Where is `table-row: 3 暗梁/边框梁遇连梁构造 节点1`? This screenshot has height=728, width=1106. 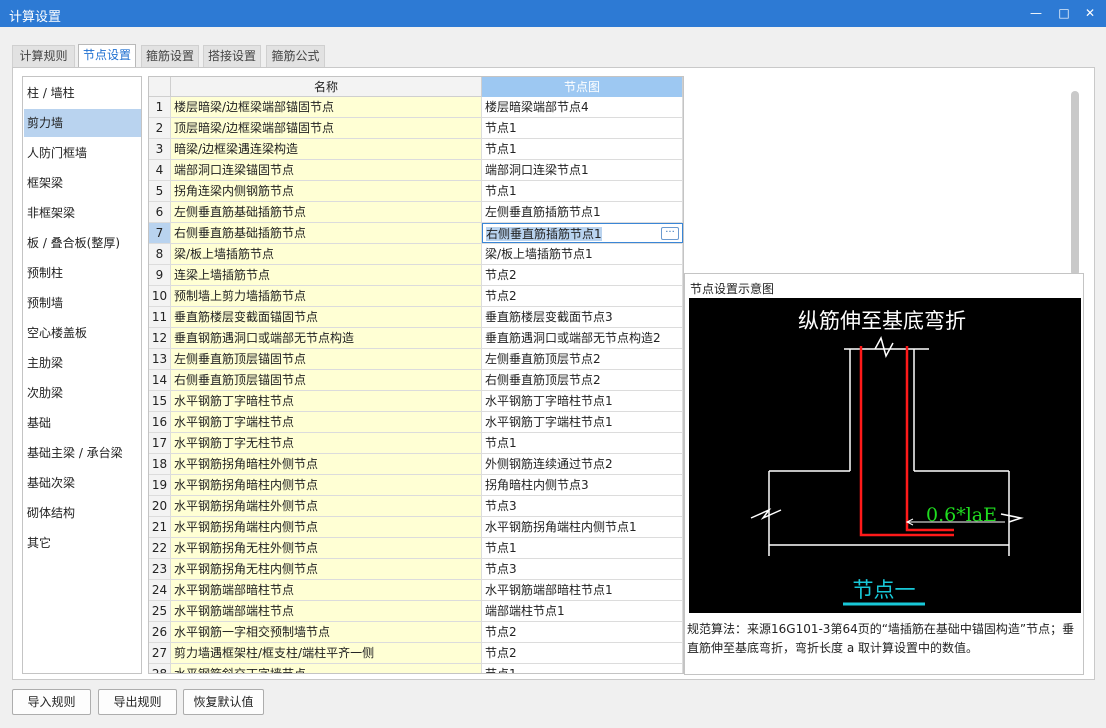
table-row: 3 暗梁/边框梁遇连梁构造 节点1 is located at coordinates (416, 149).